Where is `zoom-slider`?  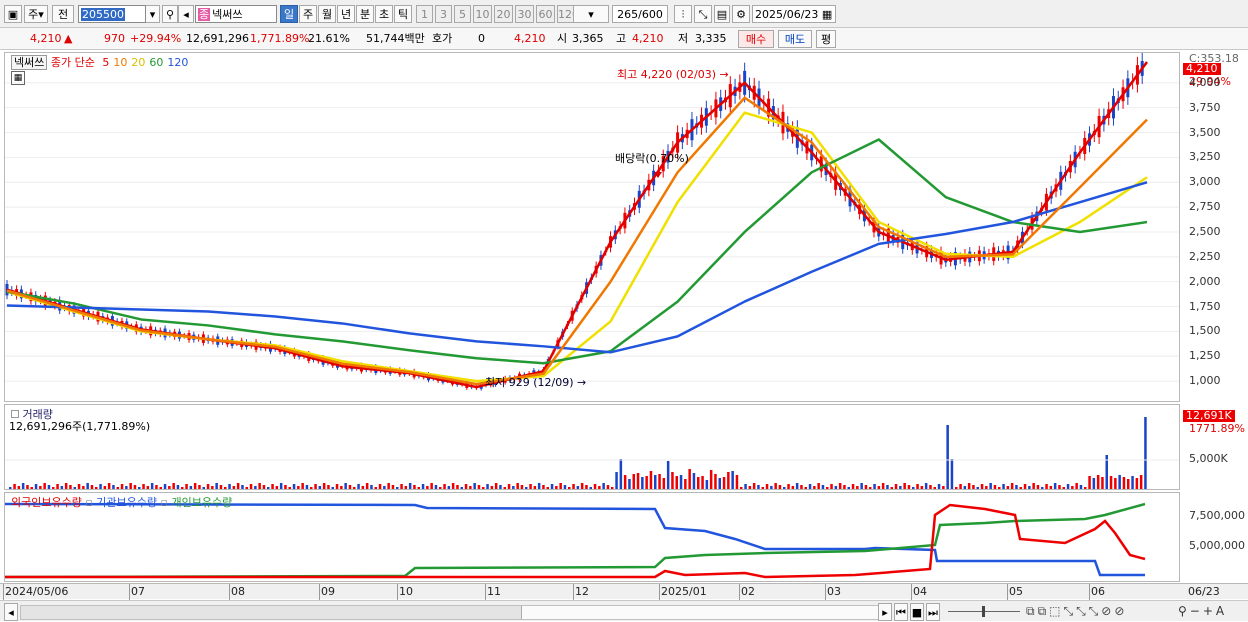
zoom-slider is located at coordinates (984, 611).